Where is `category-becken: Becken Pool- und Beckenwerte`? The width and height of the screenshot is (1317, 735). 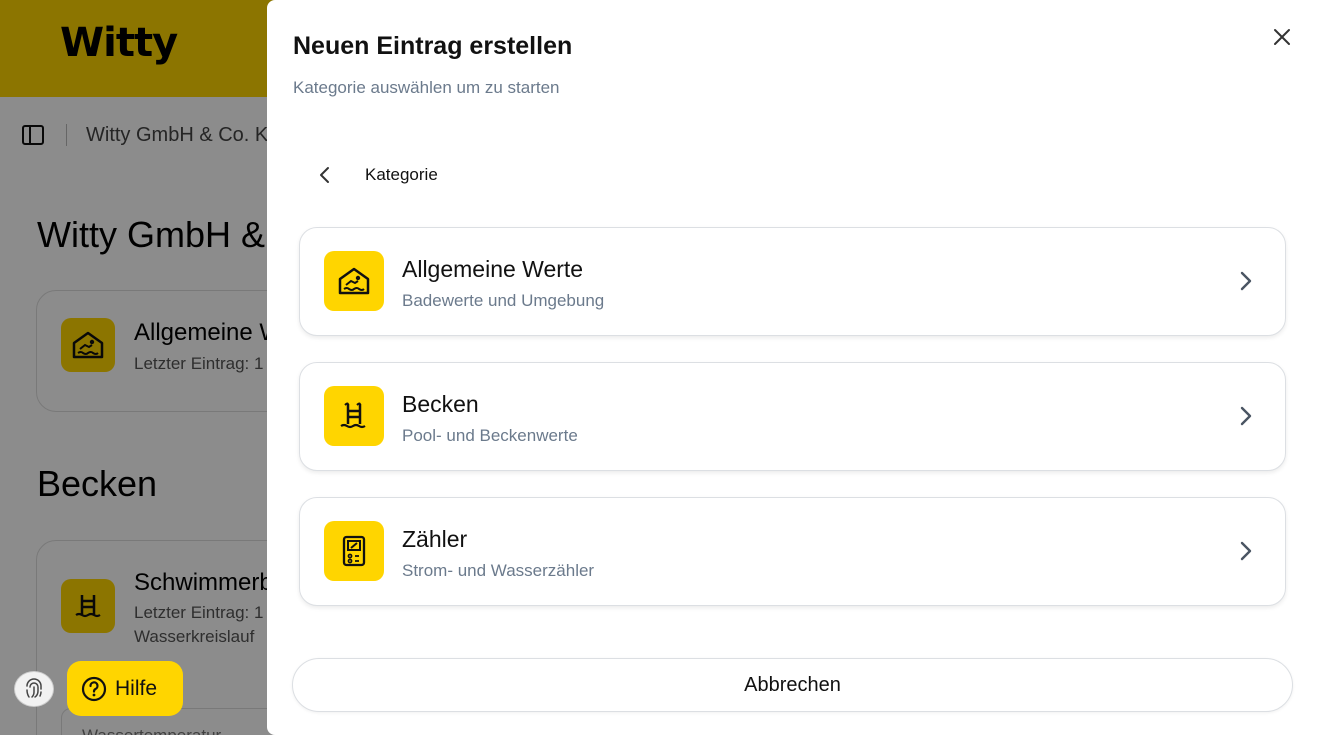
category-becken: Becken Pool- und Beckenwerte is located at coordinates (792, 416).